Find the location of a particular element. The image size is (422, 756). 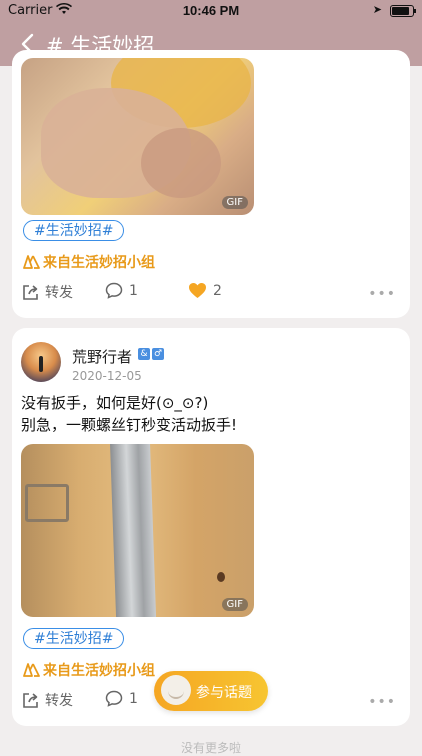

heart-icon is located at coordinates (197, 290).